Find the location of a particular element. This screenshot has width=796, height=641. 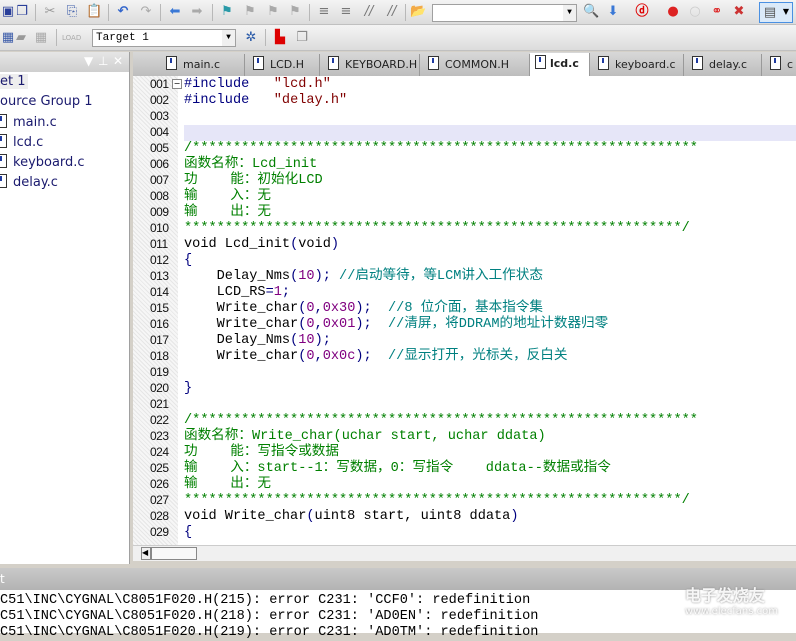

code-token: //显示打开，光标关，反白关 is located at coordinates (469, 356).